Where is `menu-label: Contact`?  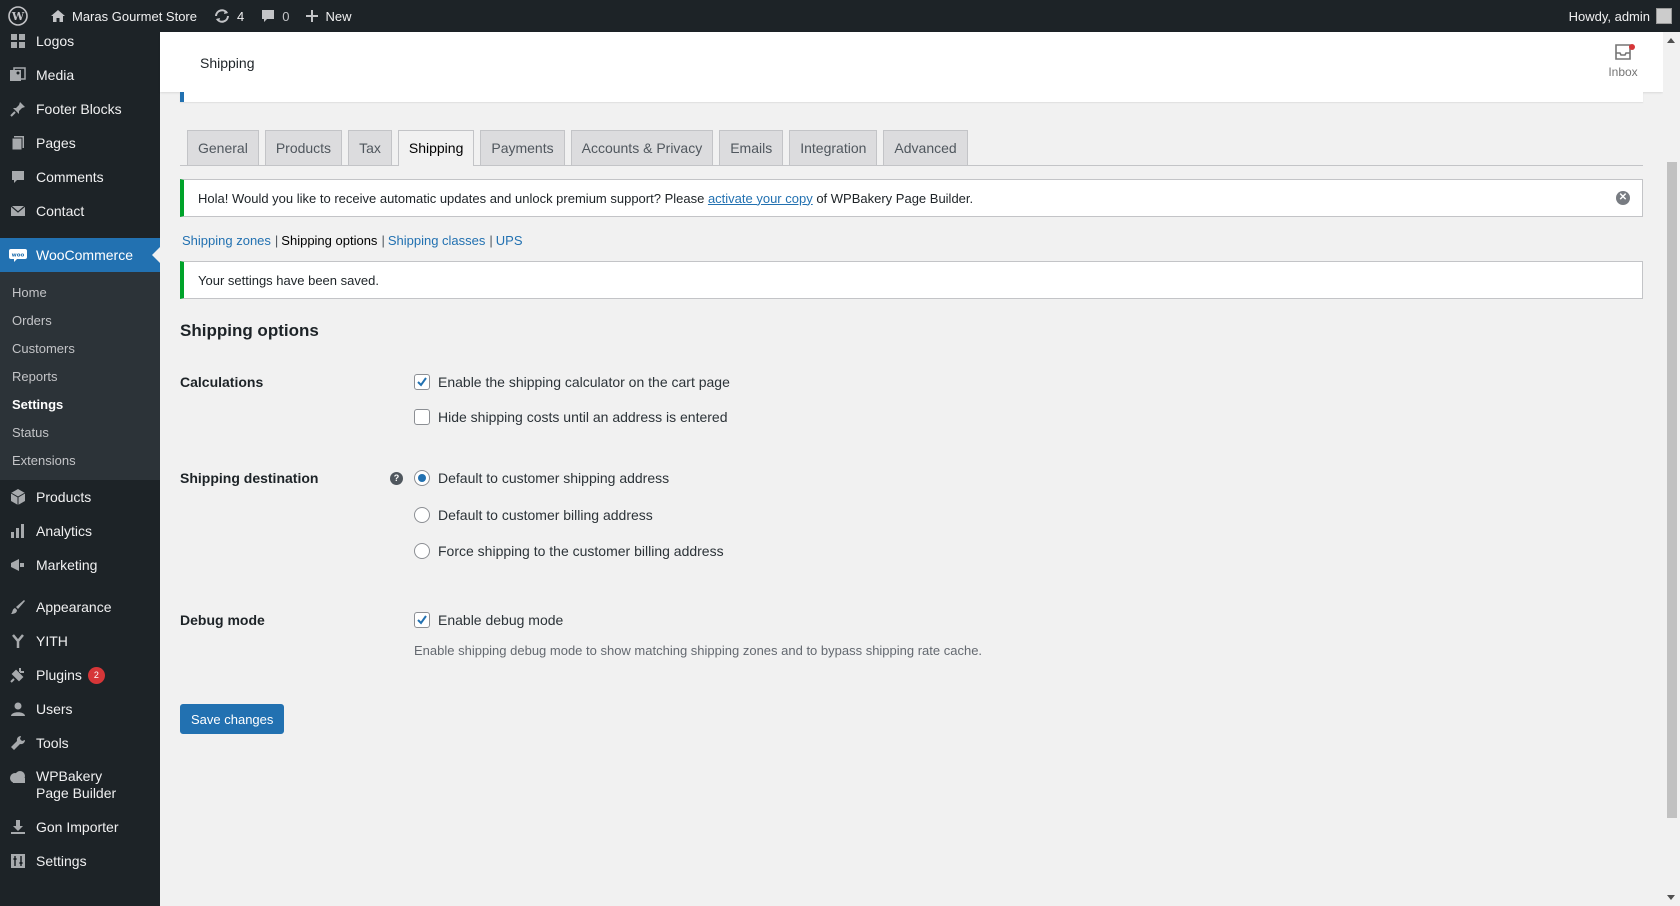 menu-label: Contact is located at coordinates (60, 211).